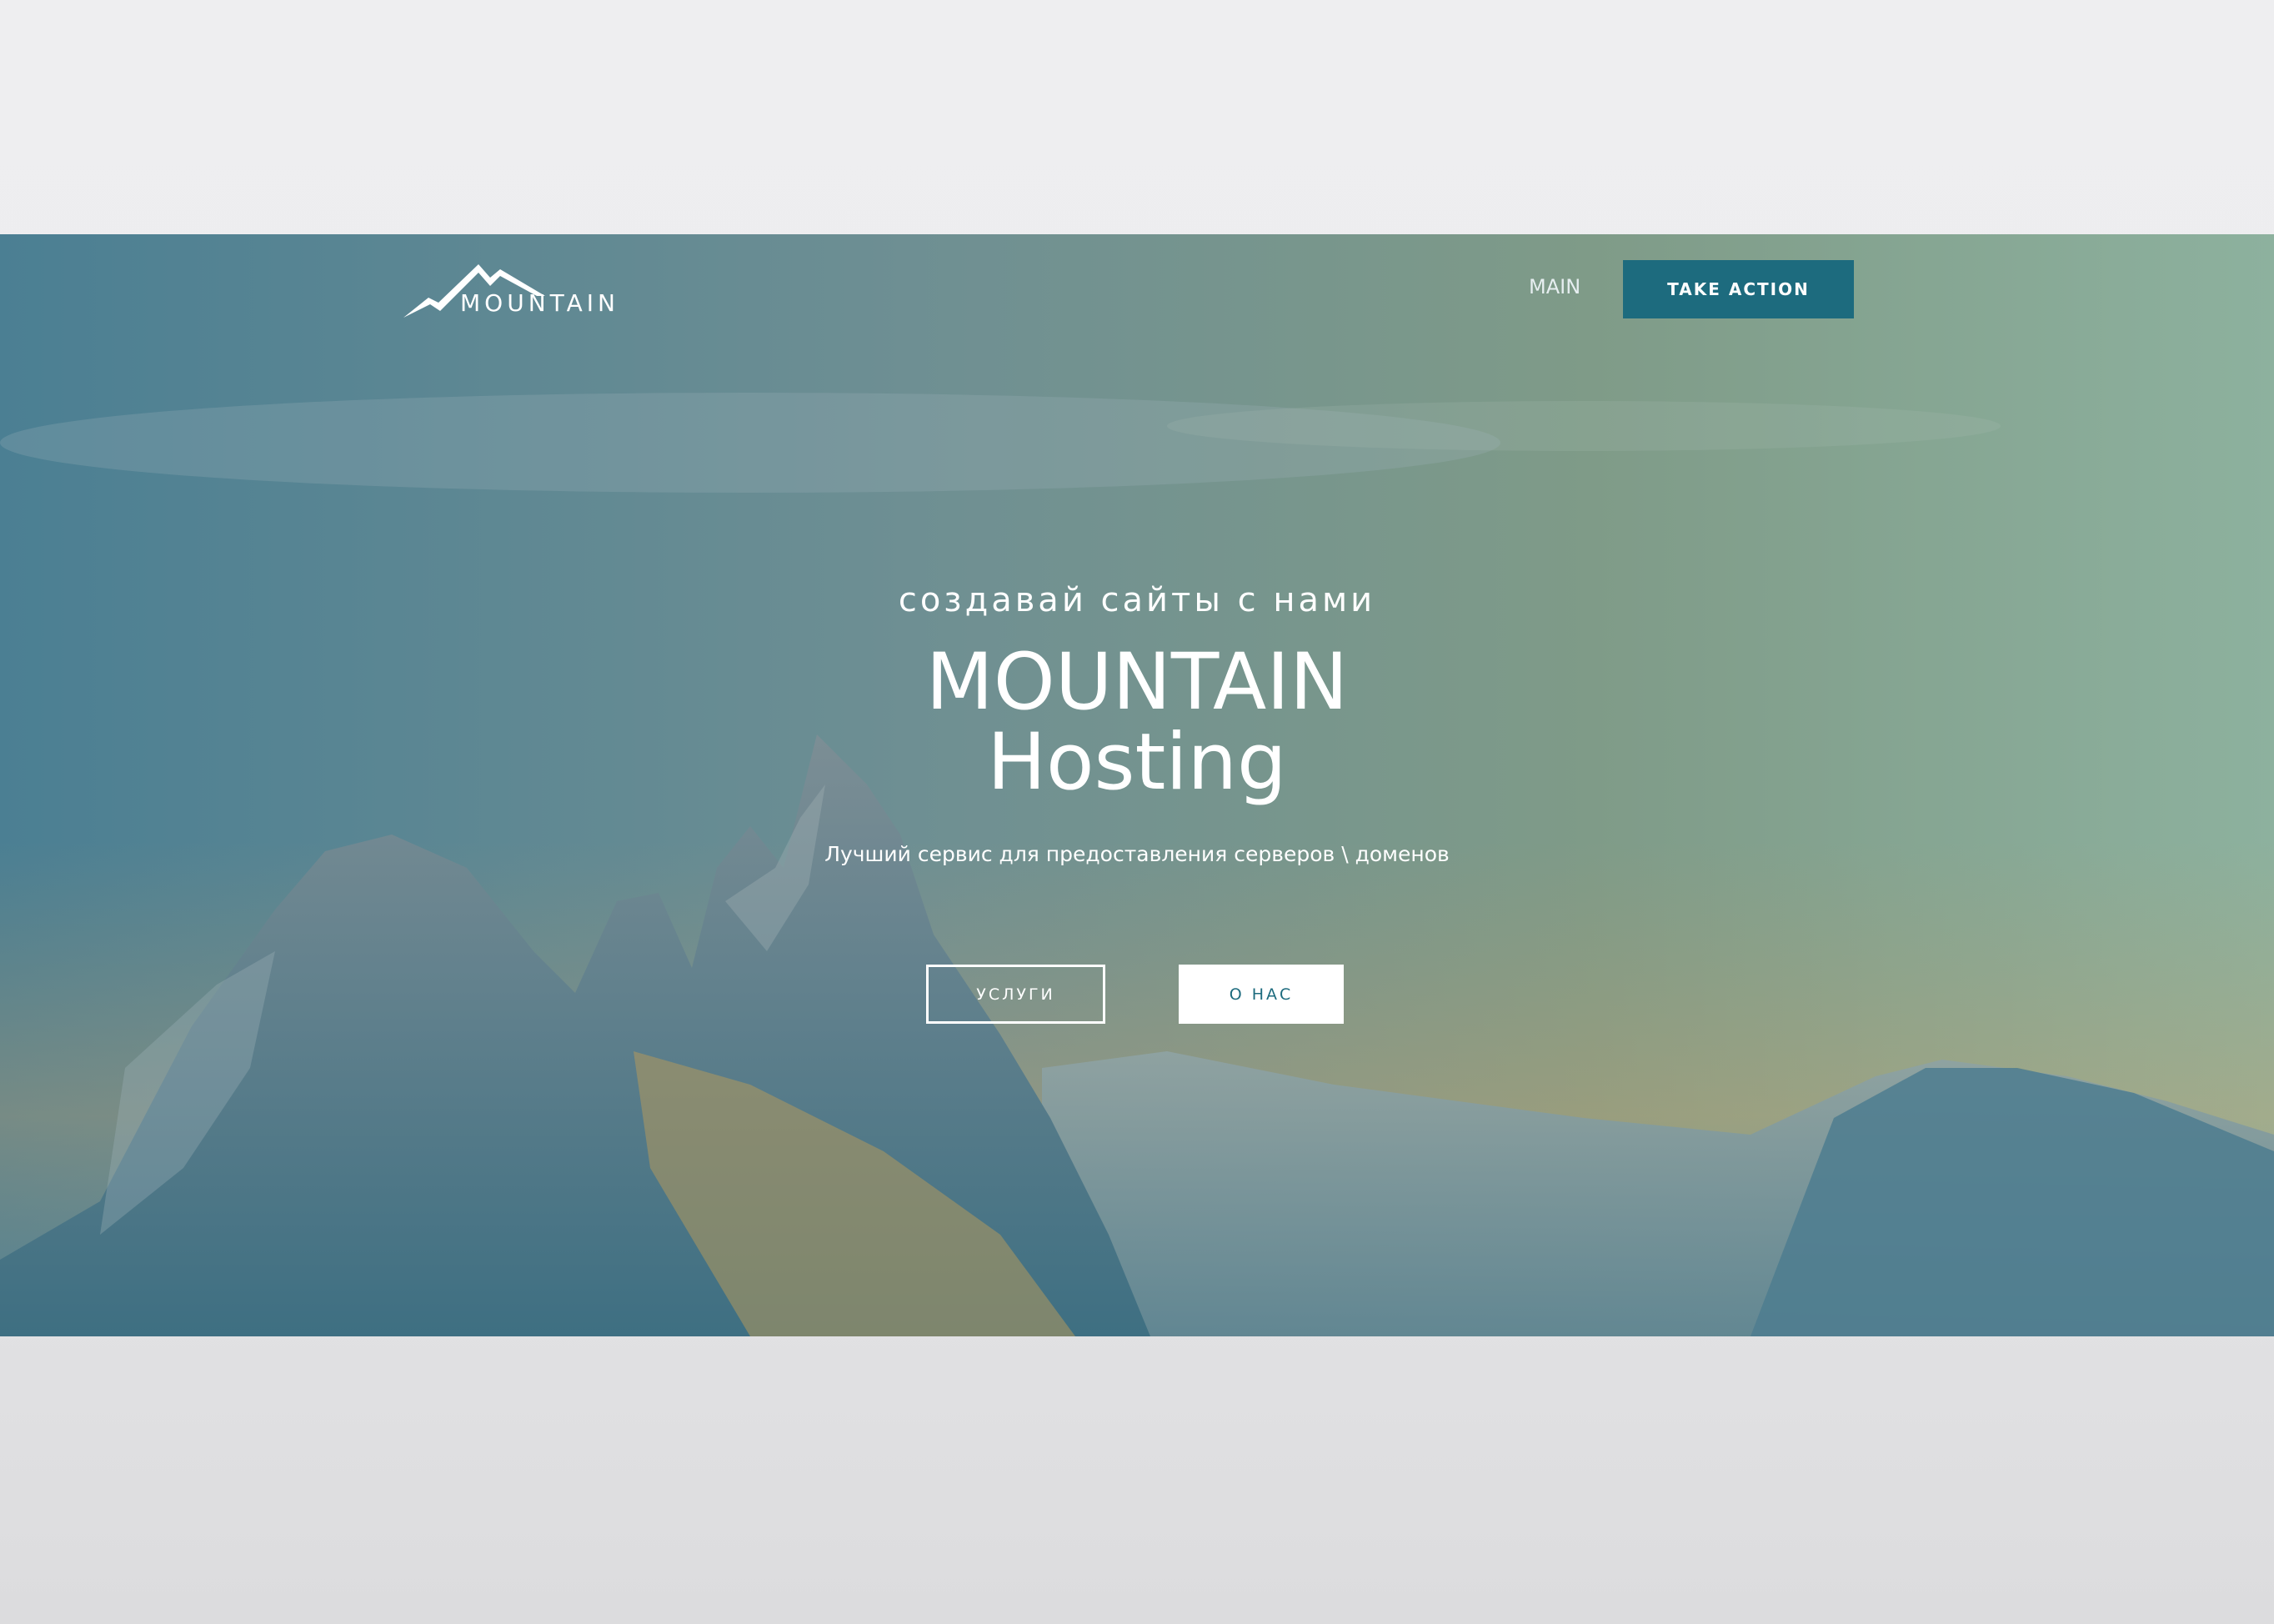 Image resolution: width=2274 pixels, height=1624 pixels. Describe the element at coordinates (1137, 600) in the screenshot. I see `hero-tagline: создавай сайты с нами` at that location.